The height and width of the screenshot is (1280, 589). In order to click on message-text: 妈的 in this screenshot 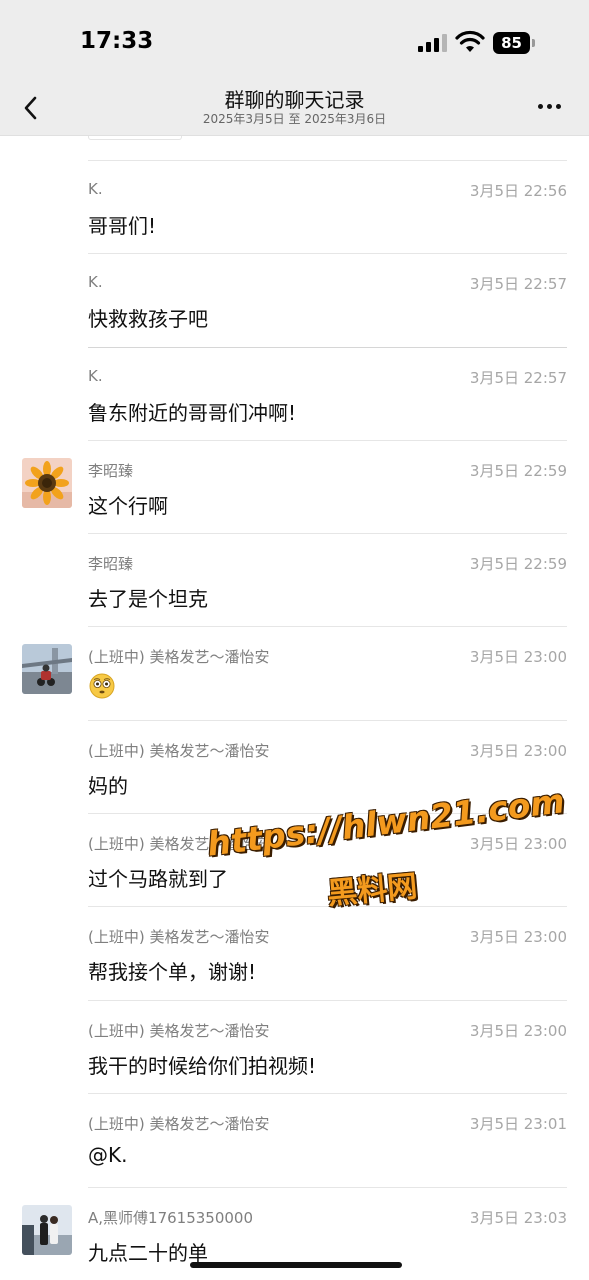, I will do `click(108, 786)`.